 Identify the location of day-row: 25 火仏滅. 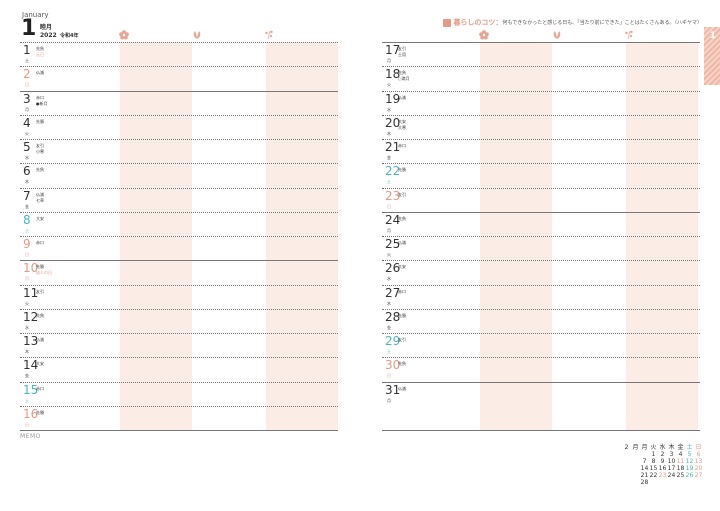
(541, 248).